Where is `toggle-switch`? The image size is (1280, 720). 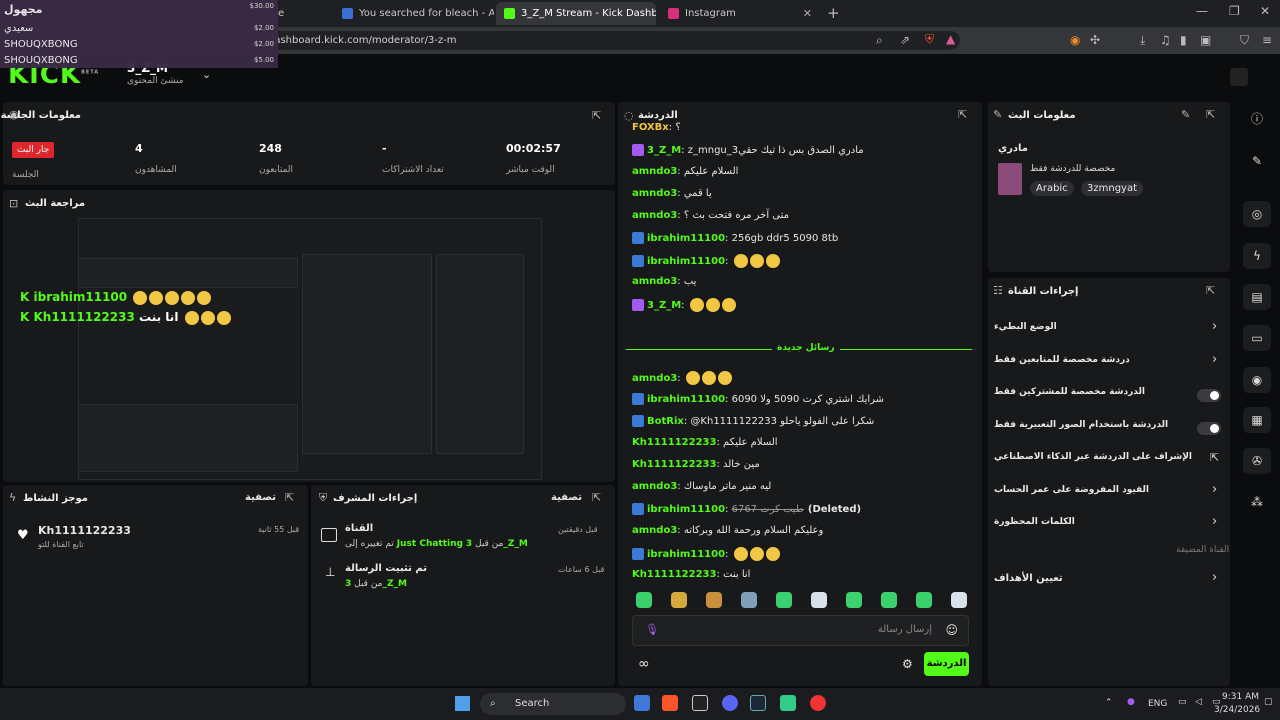 toggle-switch is located at coordinates (1209, 428).